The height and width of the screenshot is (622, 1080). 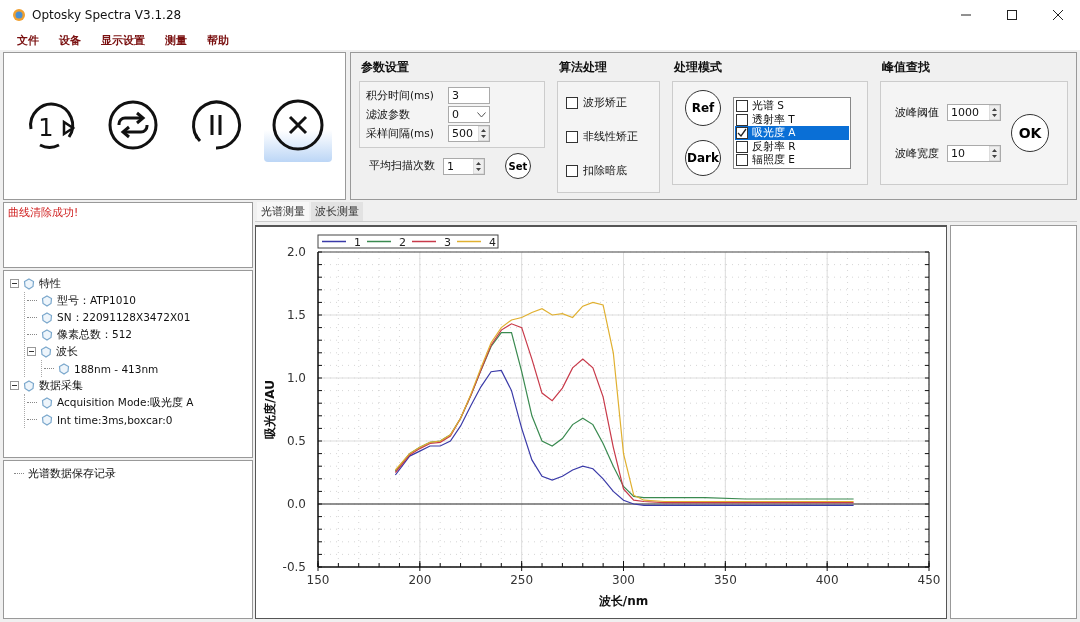 What do you see at coordinates (19, 15) in the screenshot?
I see `app-logo-icon` at bounding box center [19, 15].